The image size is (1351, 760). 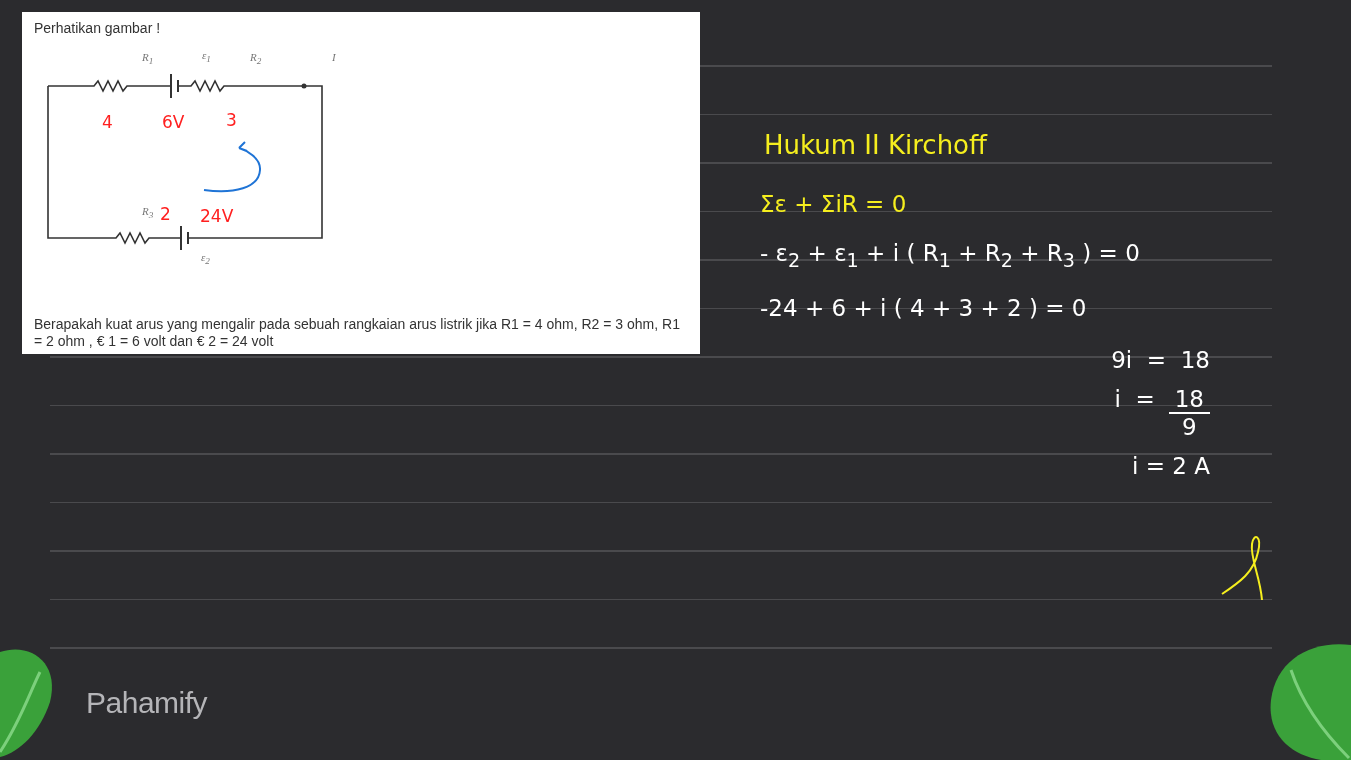 What do you see at coordinates (1189, 400) in the screenshot?
I see `fraction-numerator: 18` at bounding box center [1189, 400].